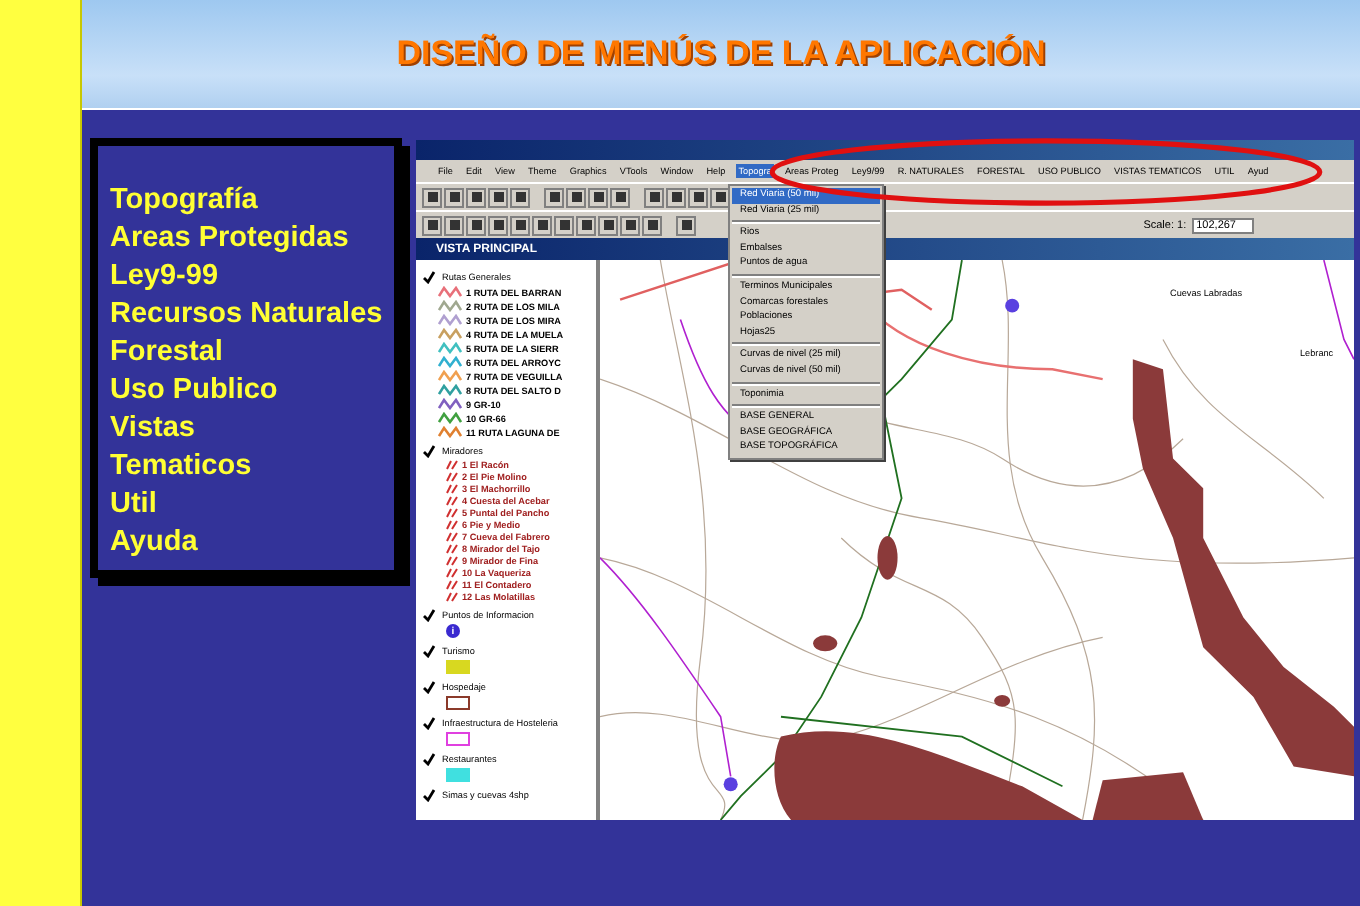 This screenshot has height=906, width=1360. I want to click on menu-summary-item: Tematicos, so click(182, 467).